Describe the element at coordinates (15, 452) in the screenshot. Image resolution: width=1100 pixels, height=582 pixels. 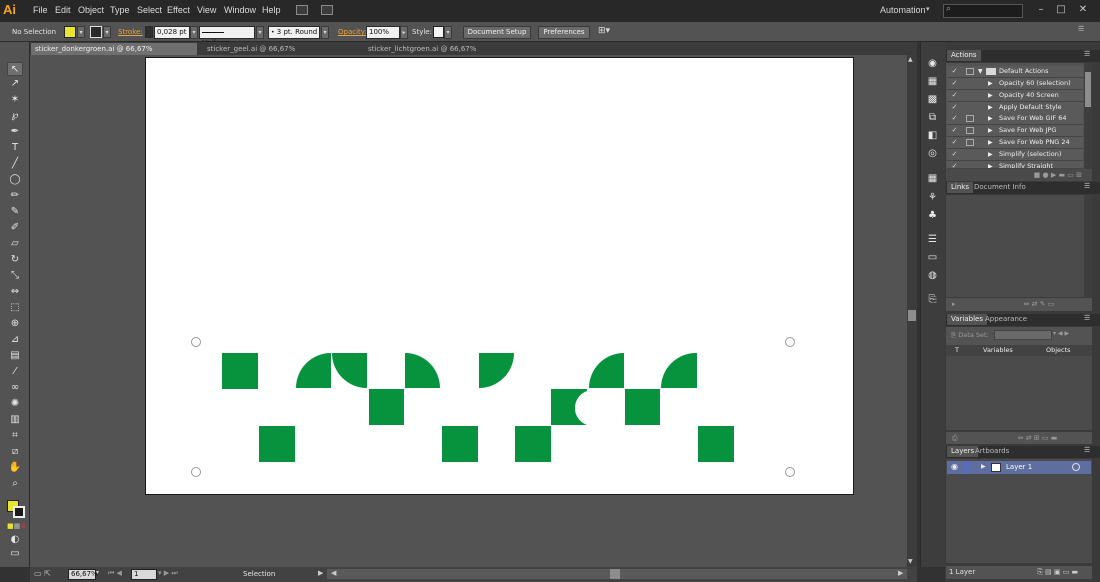
I see `slice-tool-icon: ⧄` at that location.